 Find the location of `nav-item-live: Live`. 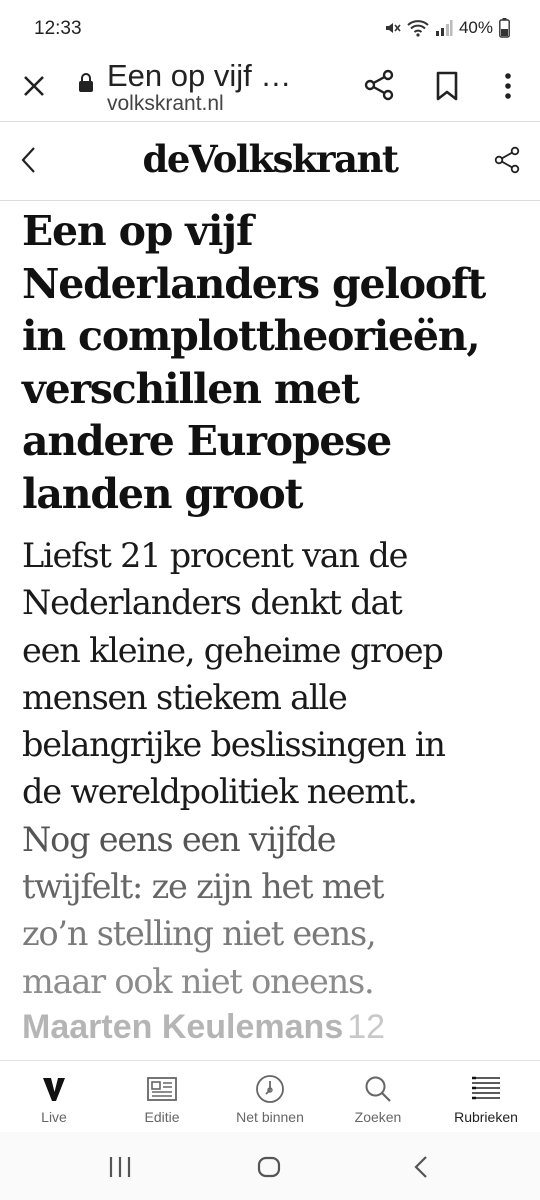

nav-item-live: Live is located at coordinates (54, 1097).